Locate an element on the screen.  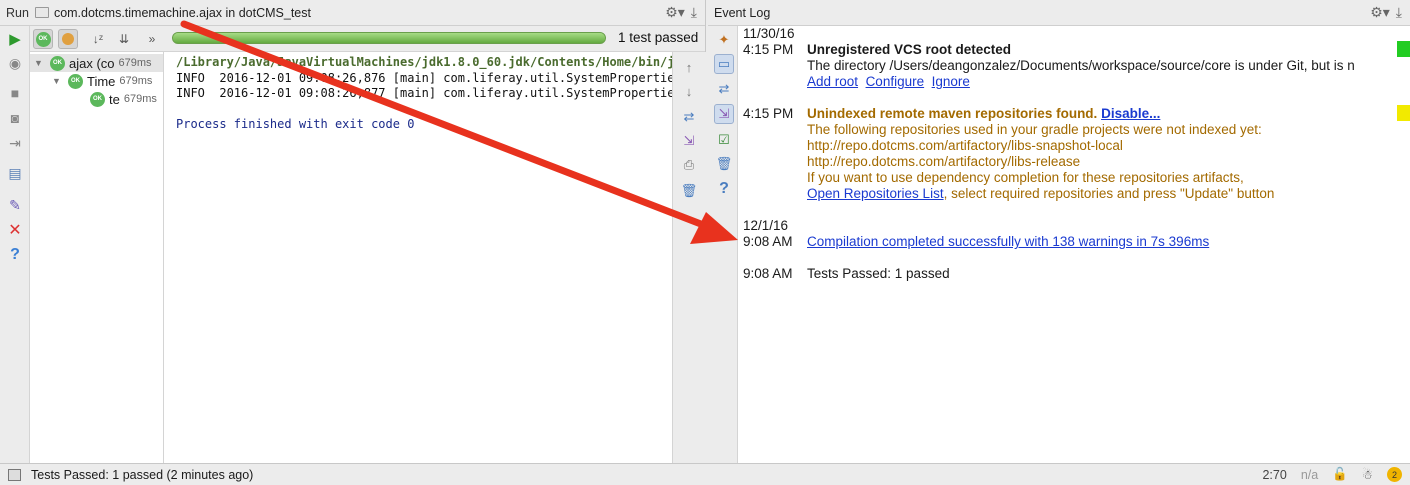
lock-icon: 🔓 is located at coordinates (1340, 474).